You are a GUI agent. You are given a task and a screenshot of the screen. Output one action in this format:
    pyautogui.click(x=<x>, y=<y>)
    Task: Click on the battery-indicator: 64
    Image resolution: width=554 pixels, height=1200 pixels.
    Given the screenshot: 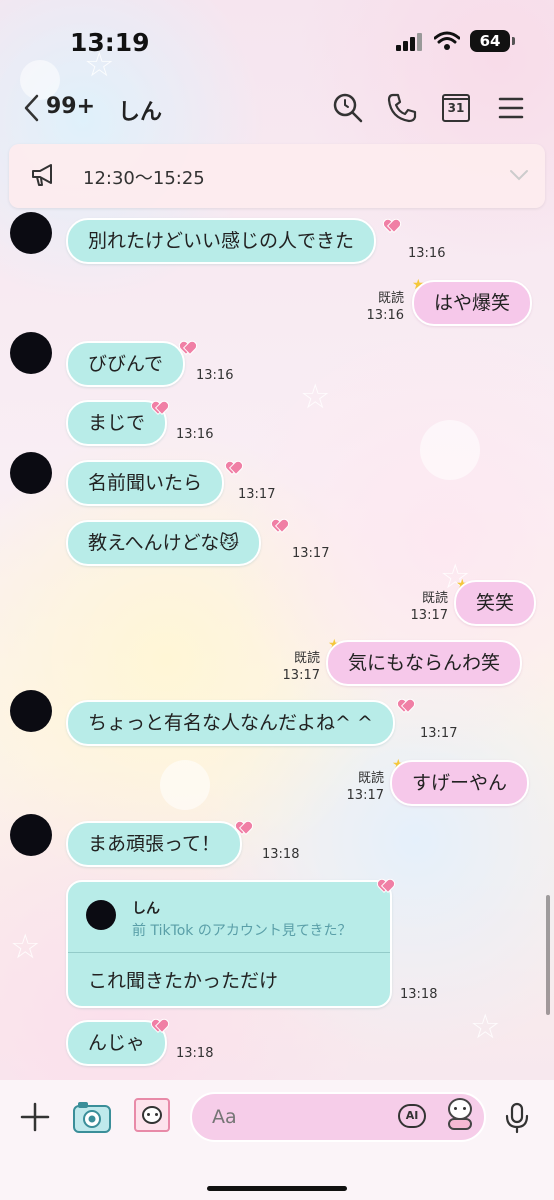 What is the action you would take?
    pyautogui.click(x=490, y=41)
    